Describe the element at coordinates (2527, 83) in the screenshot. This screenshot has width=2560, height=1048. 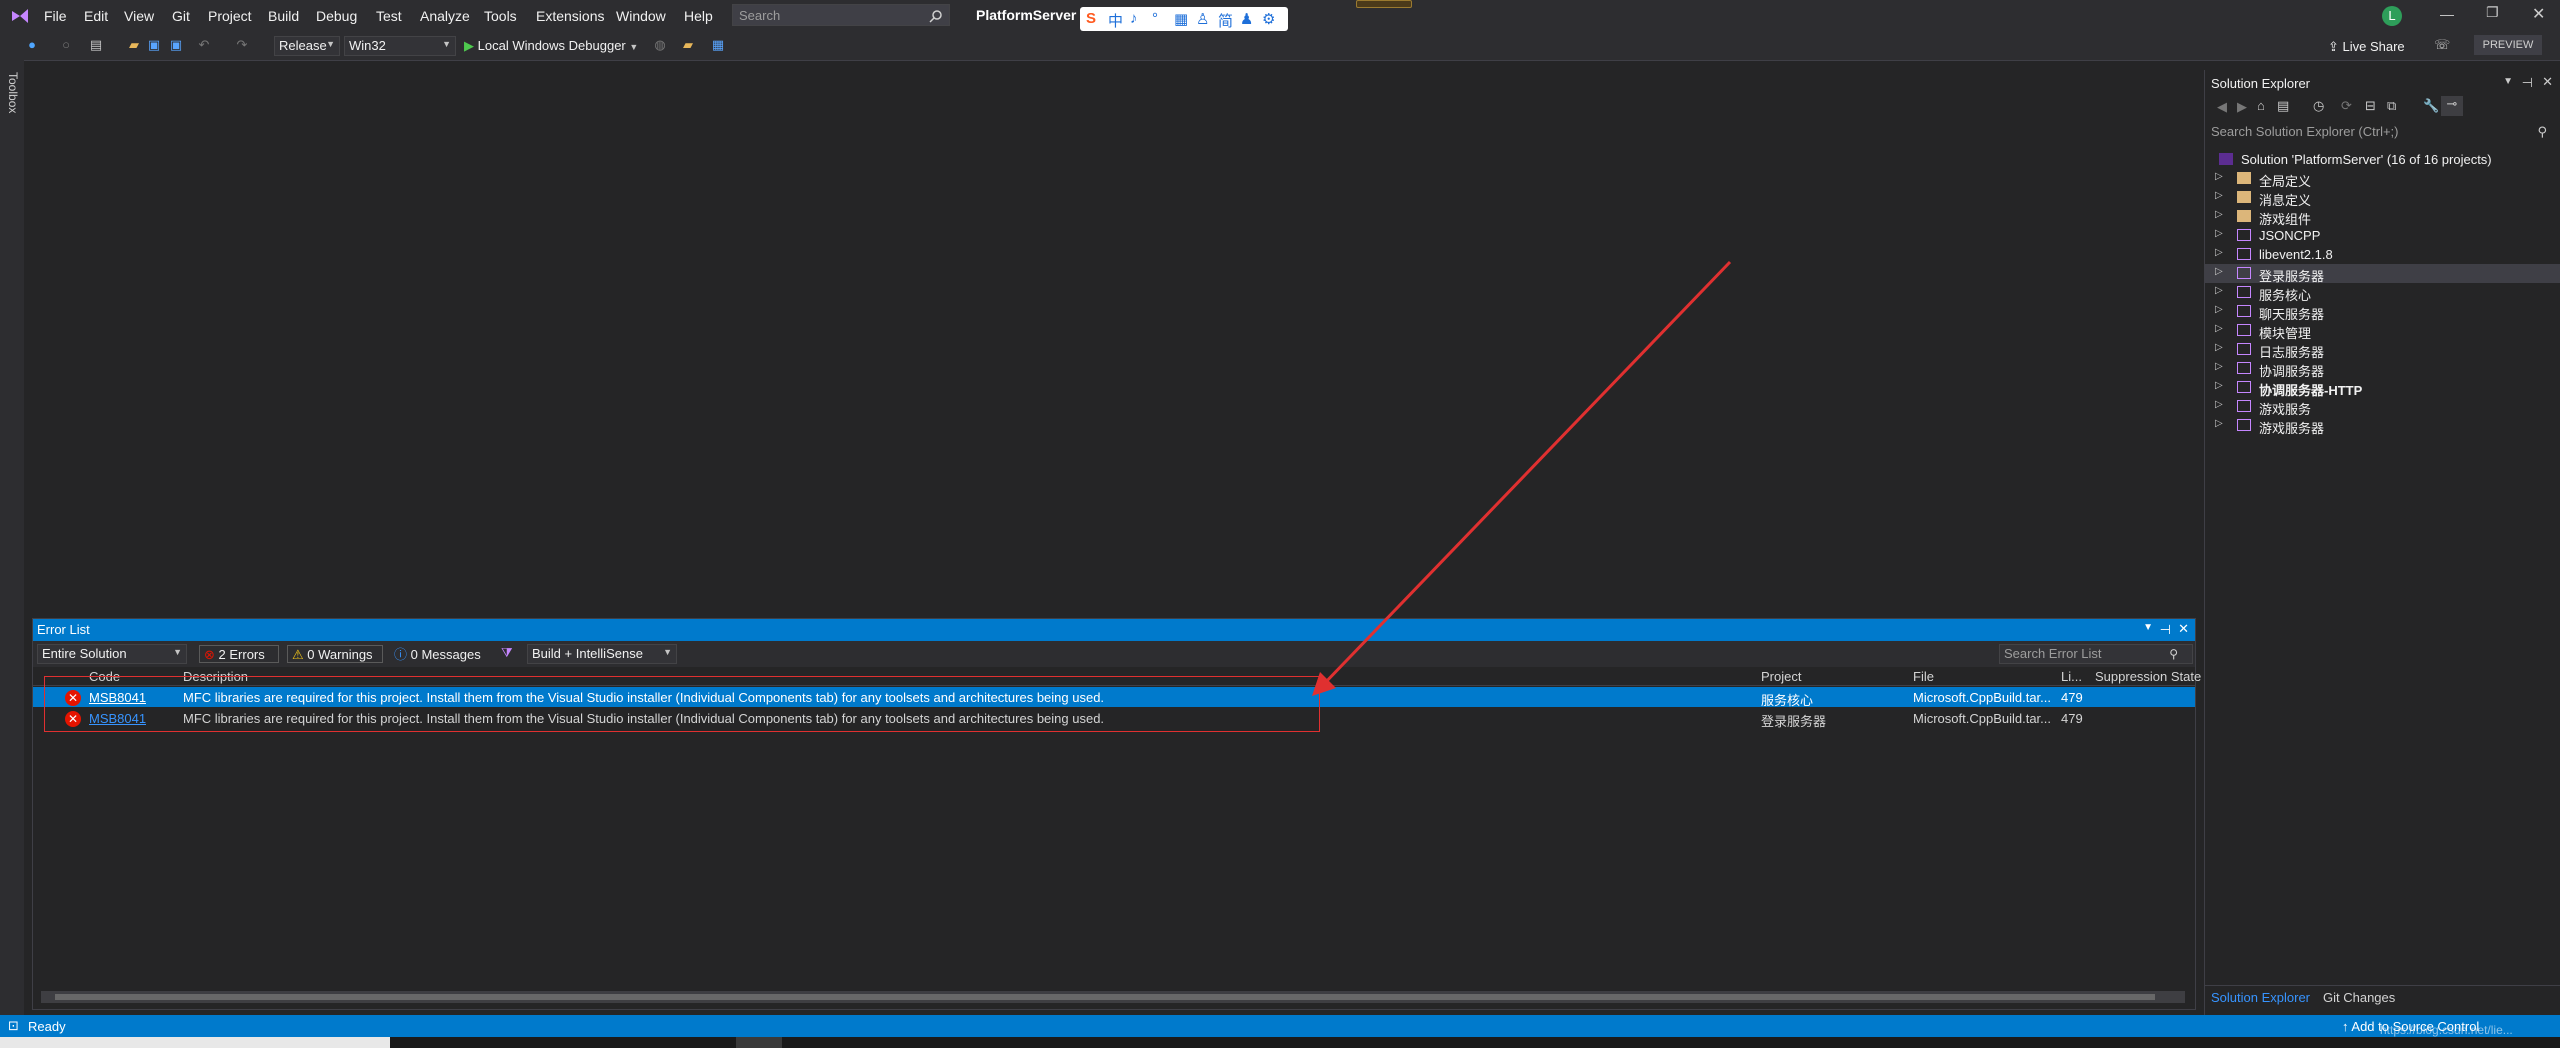
I see `pin-icon: ⊣` at that location.